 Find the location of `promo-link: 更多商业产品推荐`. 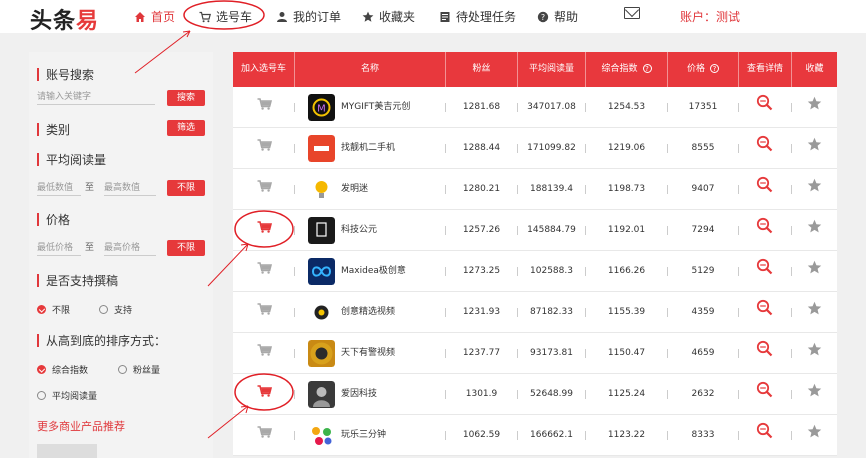

promo-link: 更多商业产品推荐 is located at coordinates (81, 426).